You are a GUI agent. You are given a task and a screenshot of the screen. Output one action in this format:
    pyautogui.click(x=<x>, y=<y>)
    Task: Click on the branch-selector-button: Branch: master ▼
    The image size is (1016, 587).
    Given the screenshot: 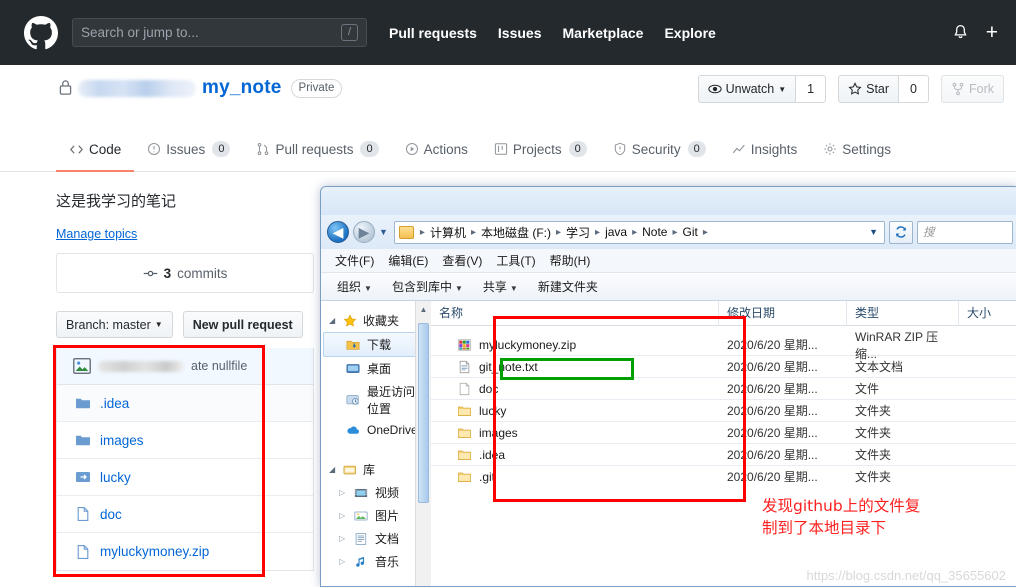 What is the action you would take?
    pyautogui.click(x=114, y=324)
    